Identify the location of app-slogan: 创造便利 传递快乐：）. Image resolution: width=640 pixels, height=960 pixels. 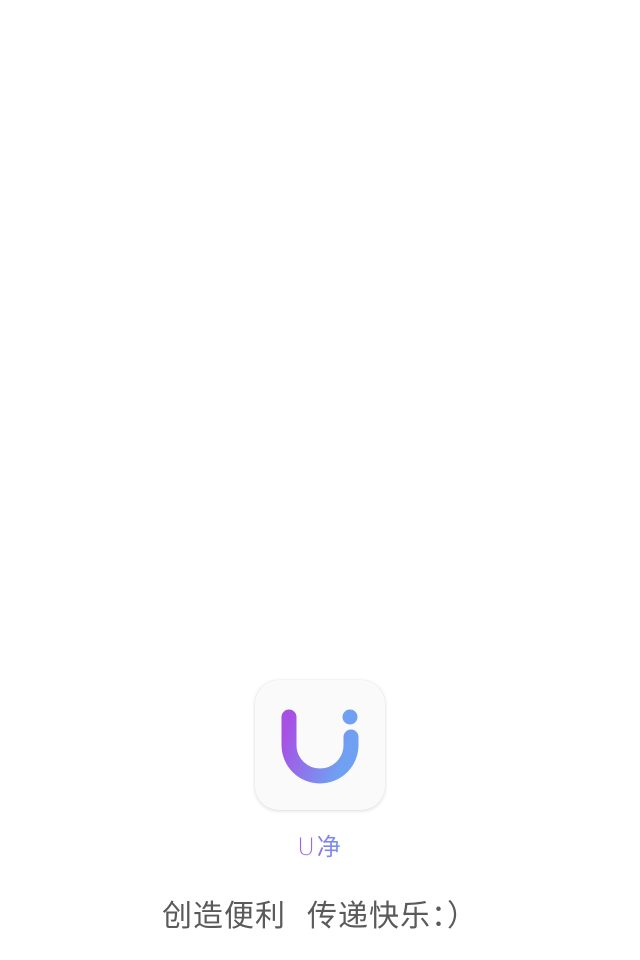
(320, 916).